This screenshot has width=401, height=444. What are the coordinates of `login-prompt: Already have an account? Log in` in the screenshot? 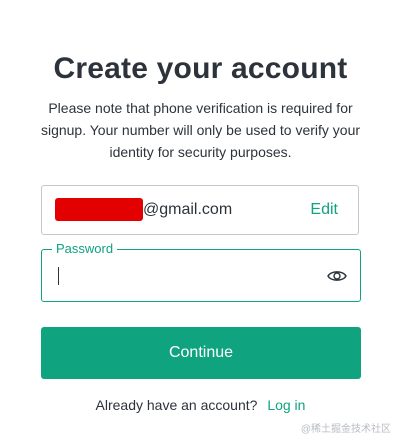 It's located at (200, 405).